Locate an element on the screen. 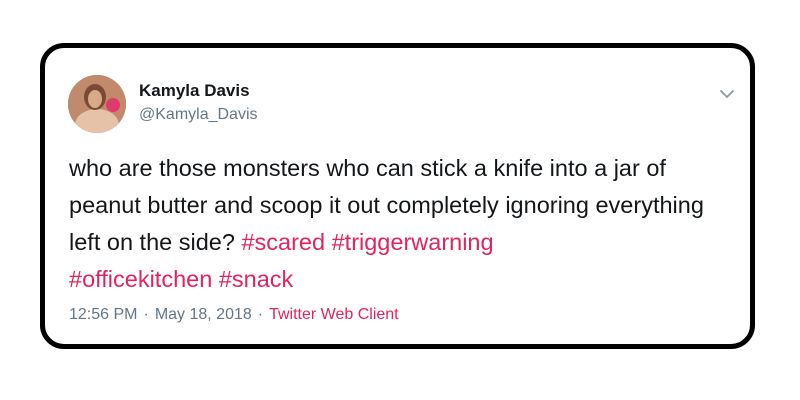 The width and height of the screenshot is (800, 400). hashtag-link: #snack is located at coordinates (256, 279).